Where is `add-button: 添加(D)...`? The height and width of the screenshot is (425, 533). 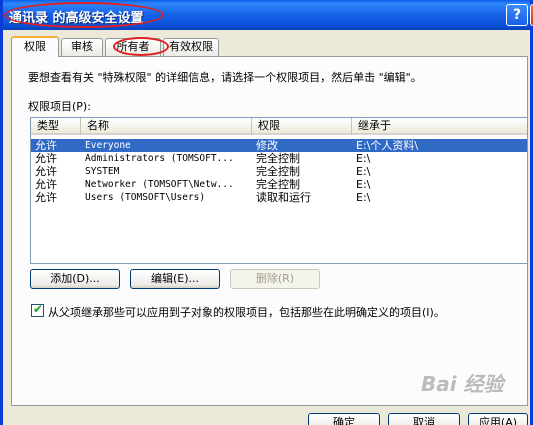 add-button: 添加(D)... is located at coordinates (75, 279).